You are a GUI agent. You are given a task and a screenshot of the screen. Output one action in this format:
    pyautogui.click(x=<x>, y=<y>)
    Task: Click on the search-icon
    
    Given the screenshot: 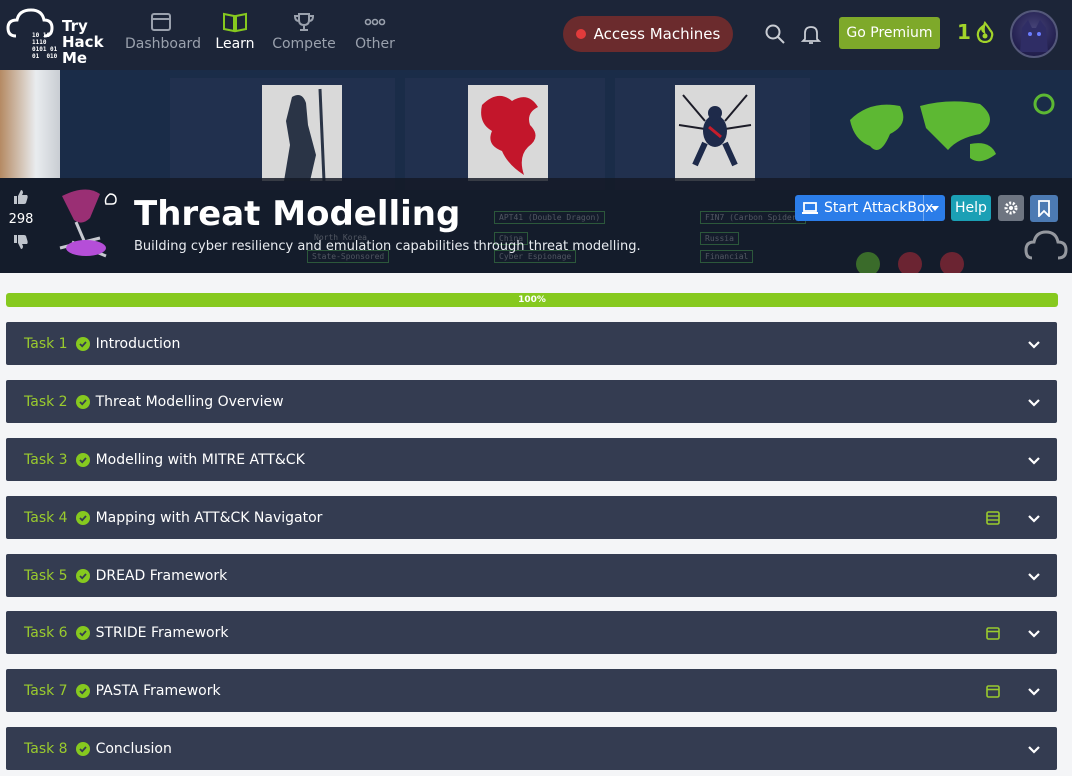 What is the action you would take?
    pyautogui.click(x=775, y=34)
    